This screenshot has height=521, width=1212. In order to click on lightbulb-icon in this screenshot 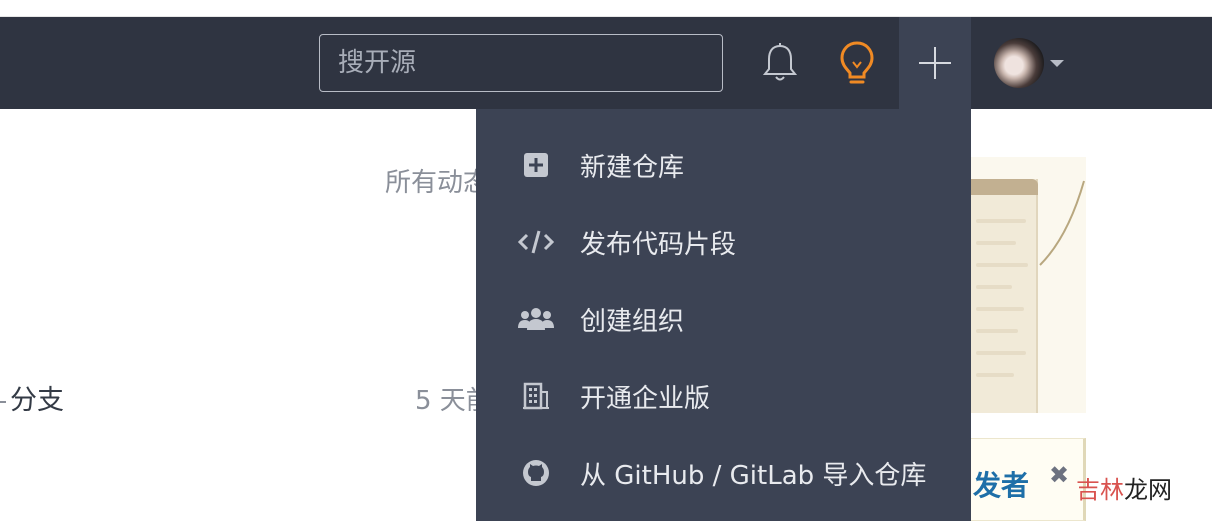, I will do `click(857, 62)`.